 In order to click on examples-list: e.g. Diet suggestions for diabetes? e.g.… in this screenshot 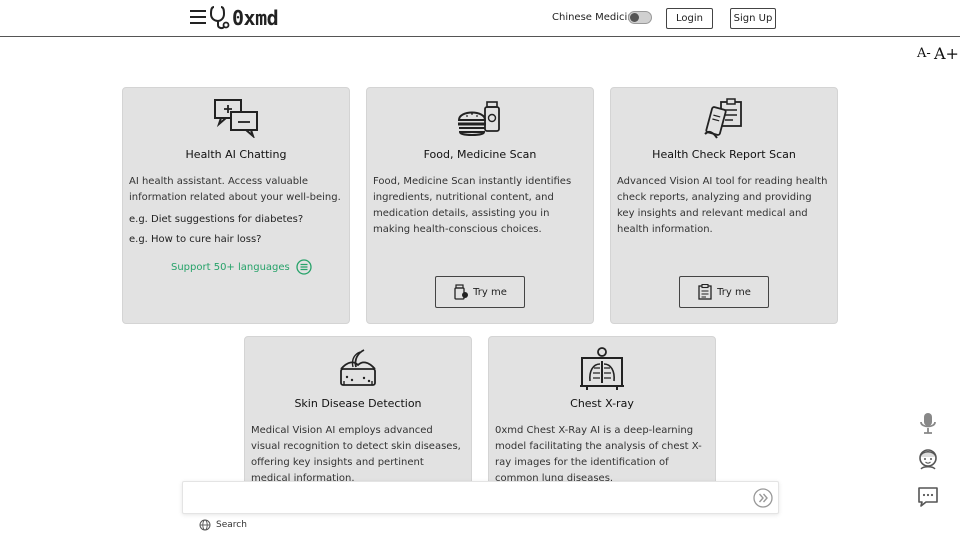, I will do `click(216, 230)`.